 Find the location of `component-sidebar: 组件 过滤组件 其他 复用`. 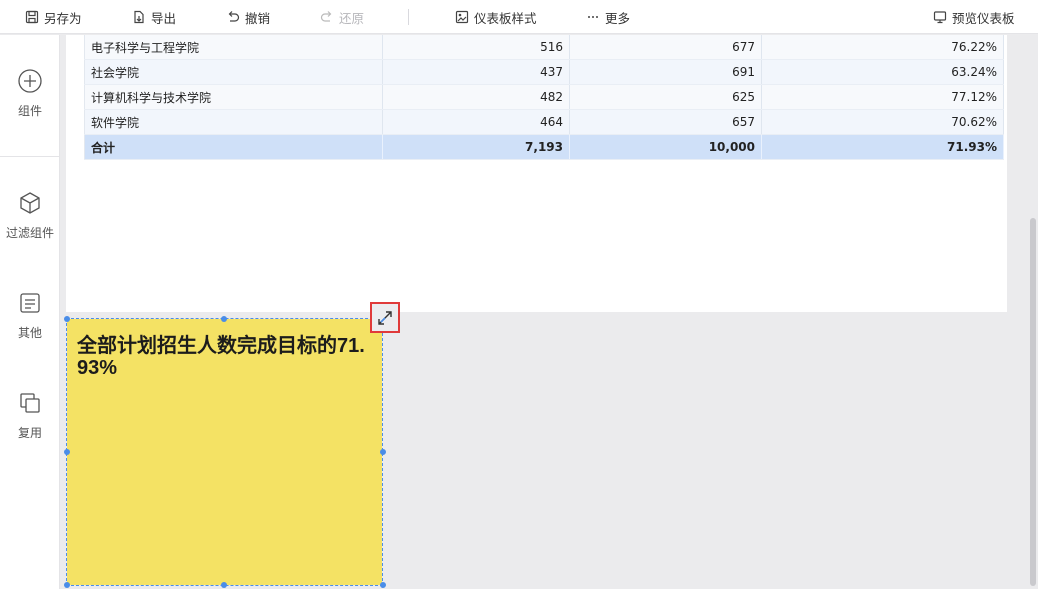

component-sidebar: 组件 过滤组件 其他 复用 is located at coordinates (30, 312).